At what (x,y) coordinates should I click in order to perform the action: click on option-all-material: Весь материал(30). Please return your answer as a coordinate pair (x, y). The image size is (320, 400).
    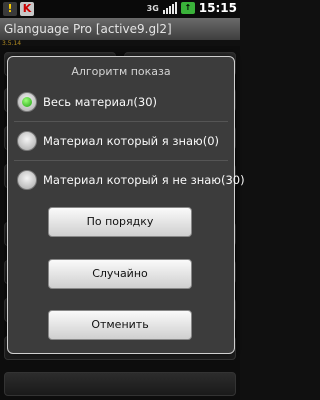
    Looking at the image, I should click on (121, 102).